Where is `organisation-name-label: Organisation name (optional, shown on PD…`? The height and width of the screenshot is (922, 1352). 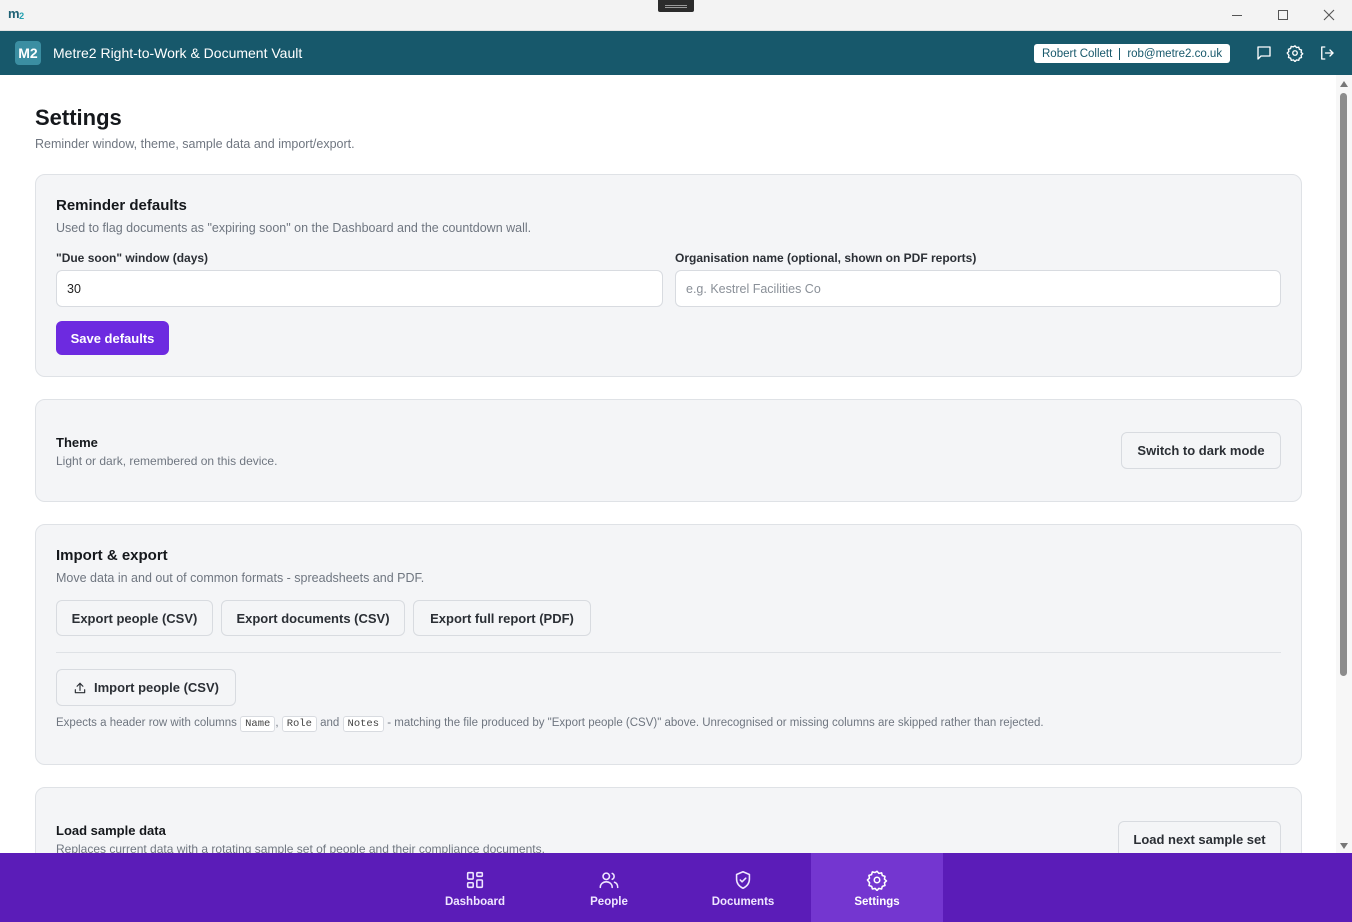 organisation-name-label: Organisation name (optional, shown on PD… is located at coordinates (826, 258).